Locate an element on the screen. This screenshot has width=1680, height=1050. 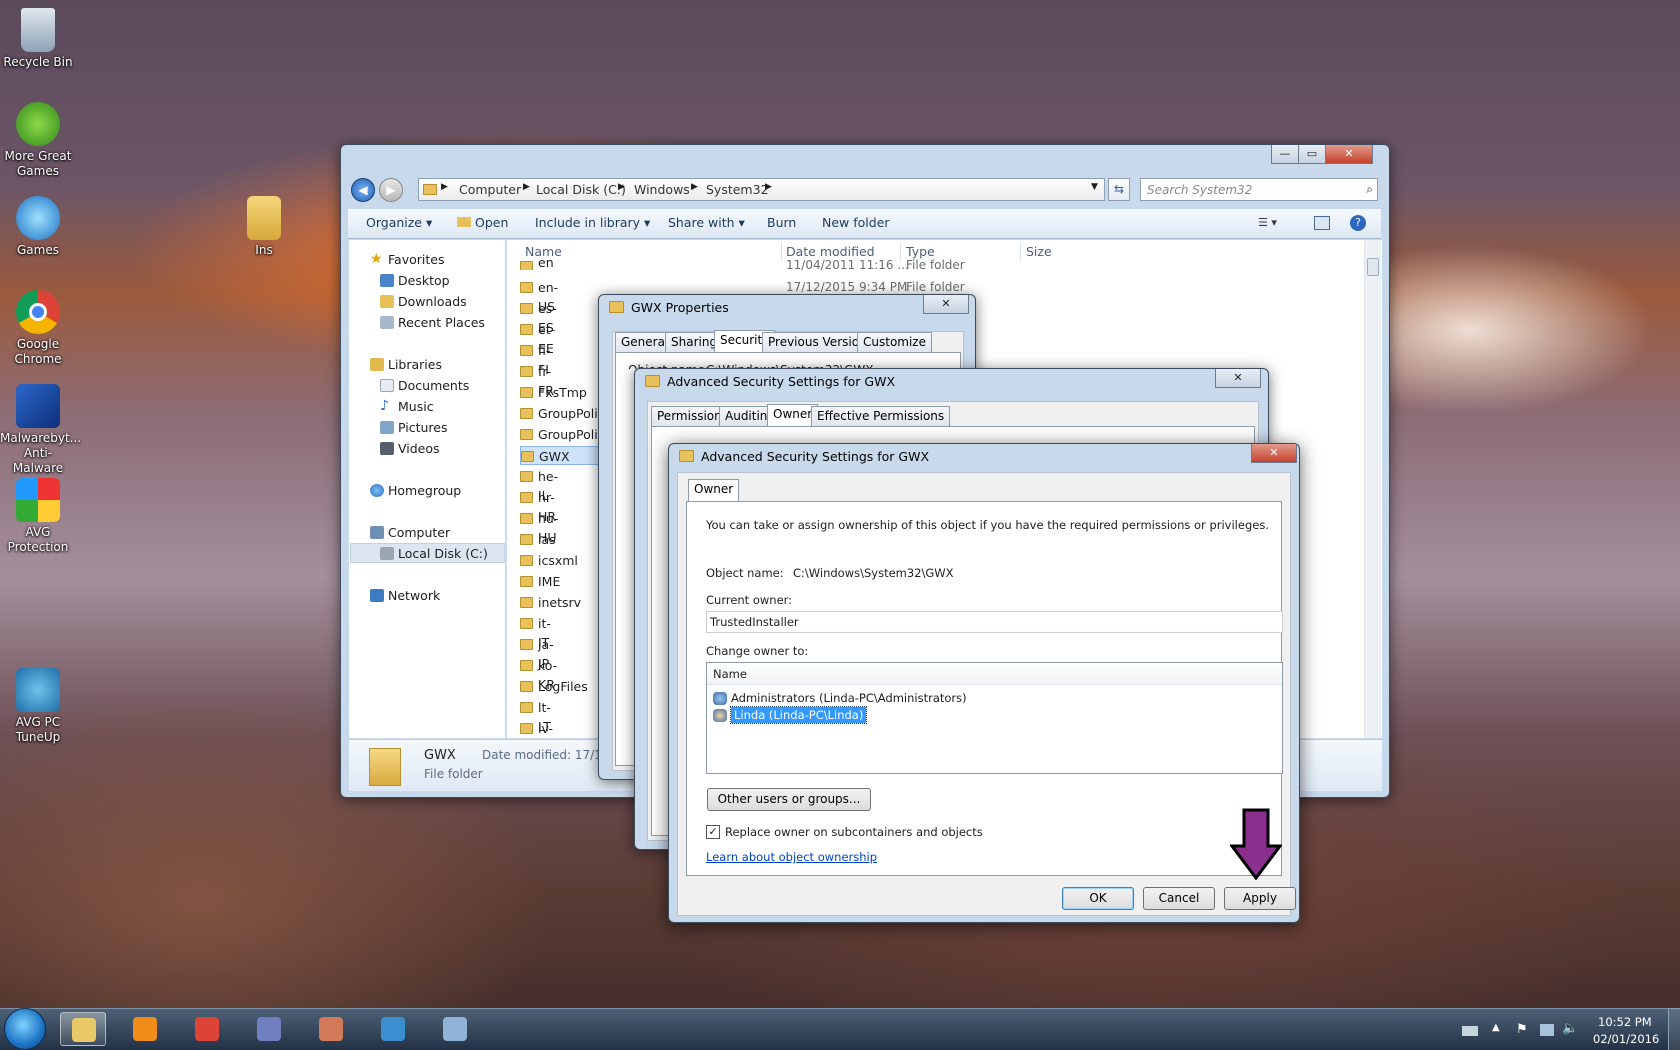
tray-flag-icon: ⚑ is located at coordinates (1522, 1029).